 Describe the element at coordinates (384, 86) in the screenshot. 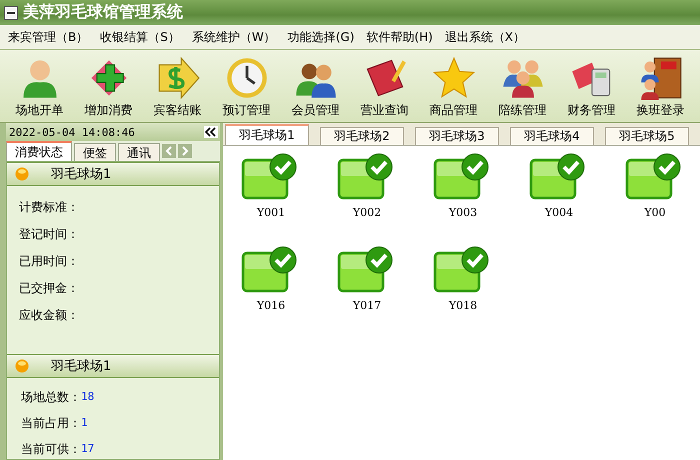

I see `toolbar-button: 营业查询` at that location.